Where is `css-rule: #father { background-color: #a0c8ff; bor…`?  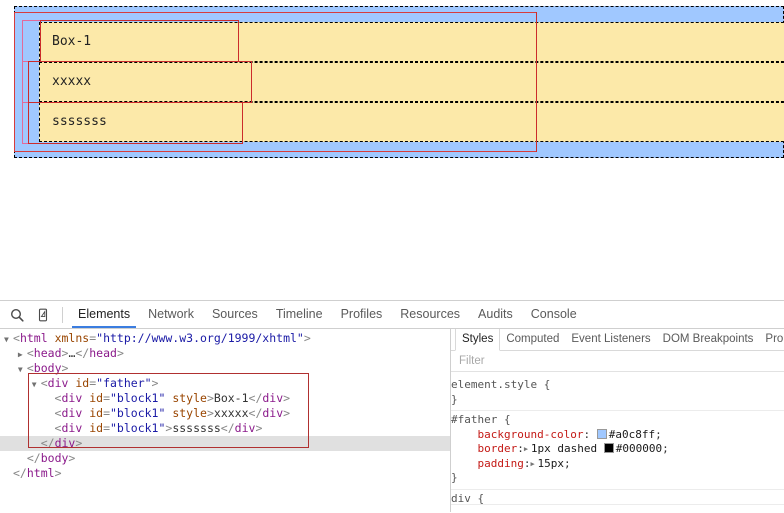
css-rule: #father { background-color: #a0c8ff; bor… is located at coordinates (617, 450).